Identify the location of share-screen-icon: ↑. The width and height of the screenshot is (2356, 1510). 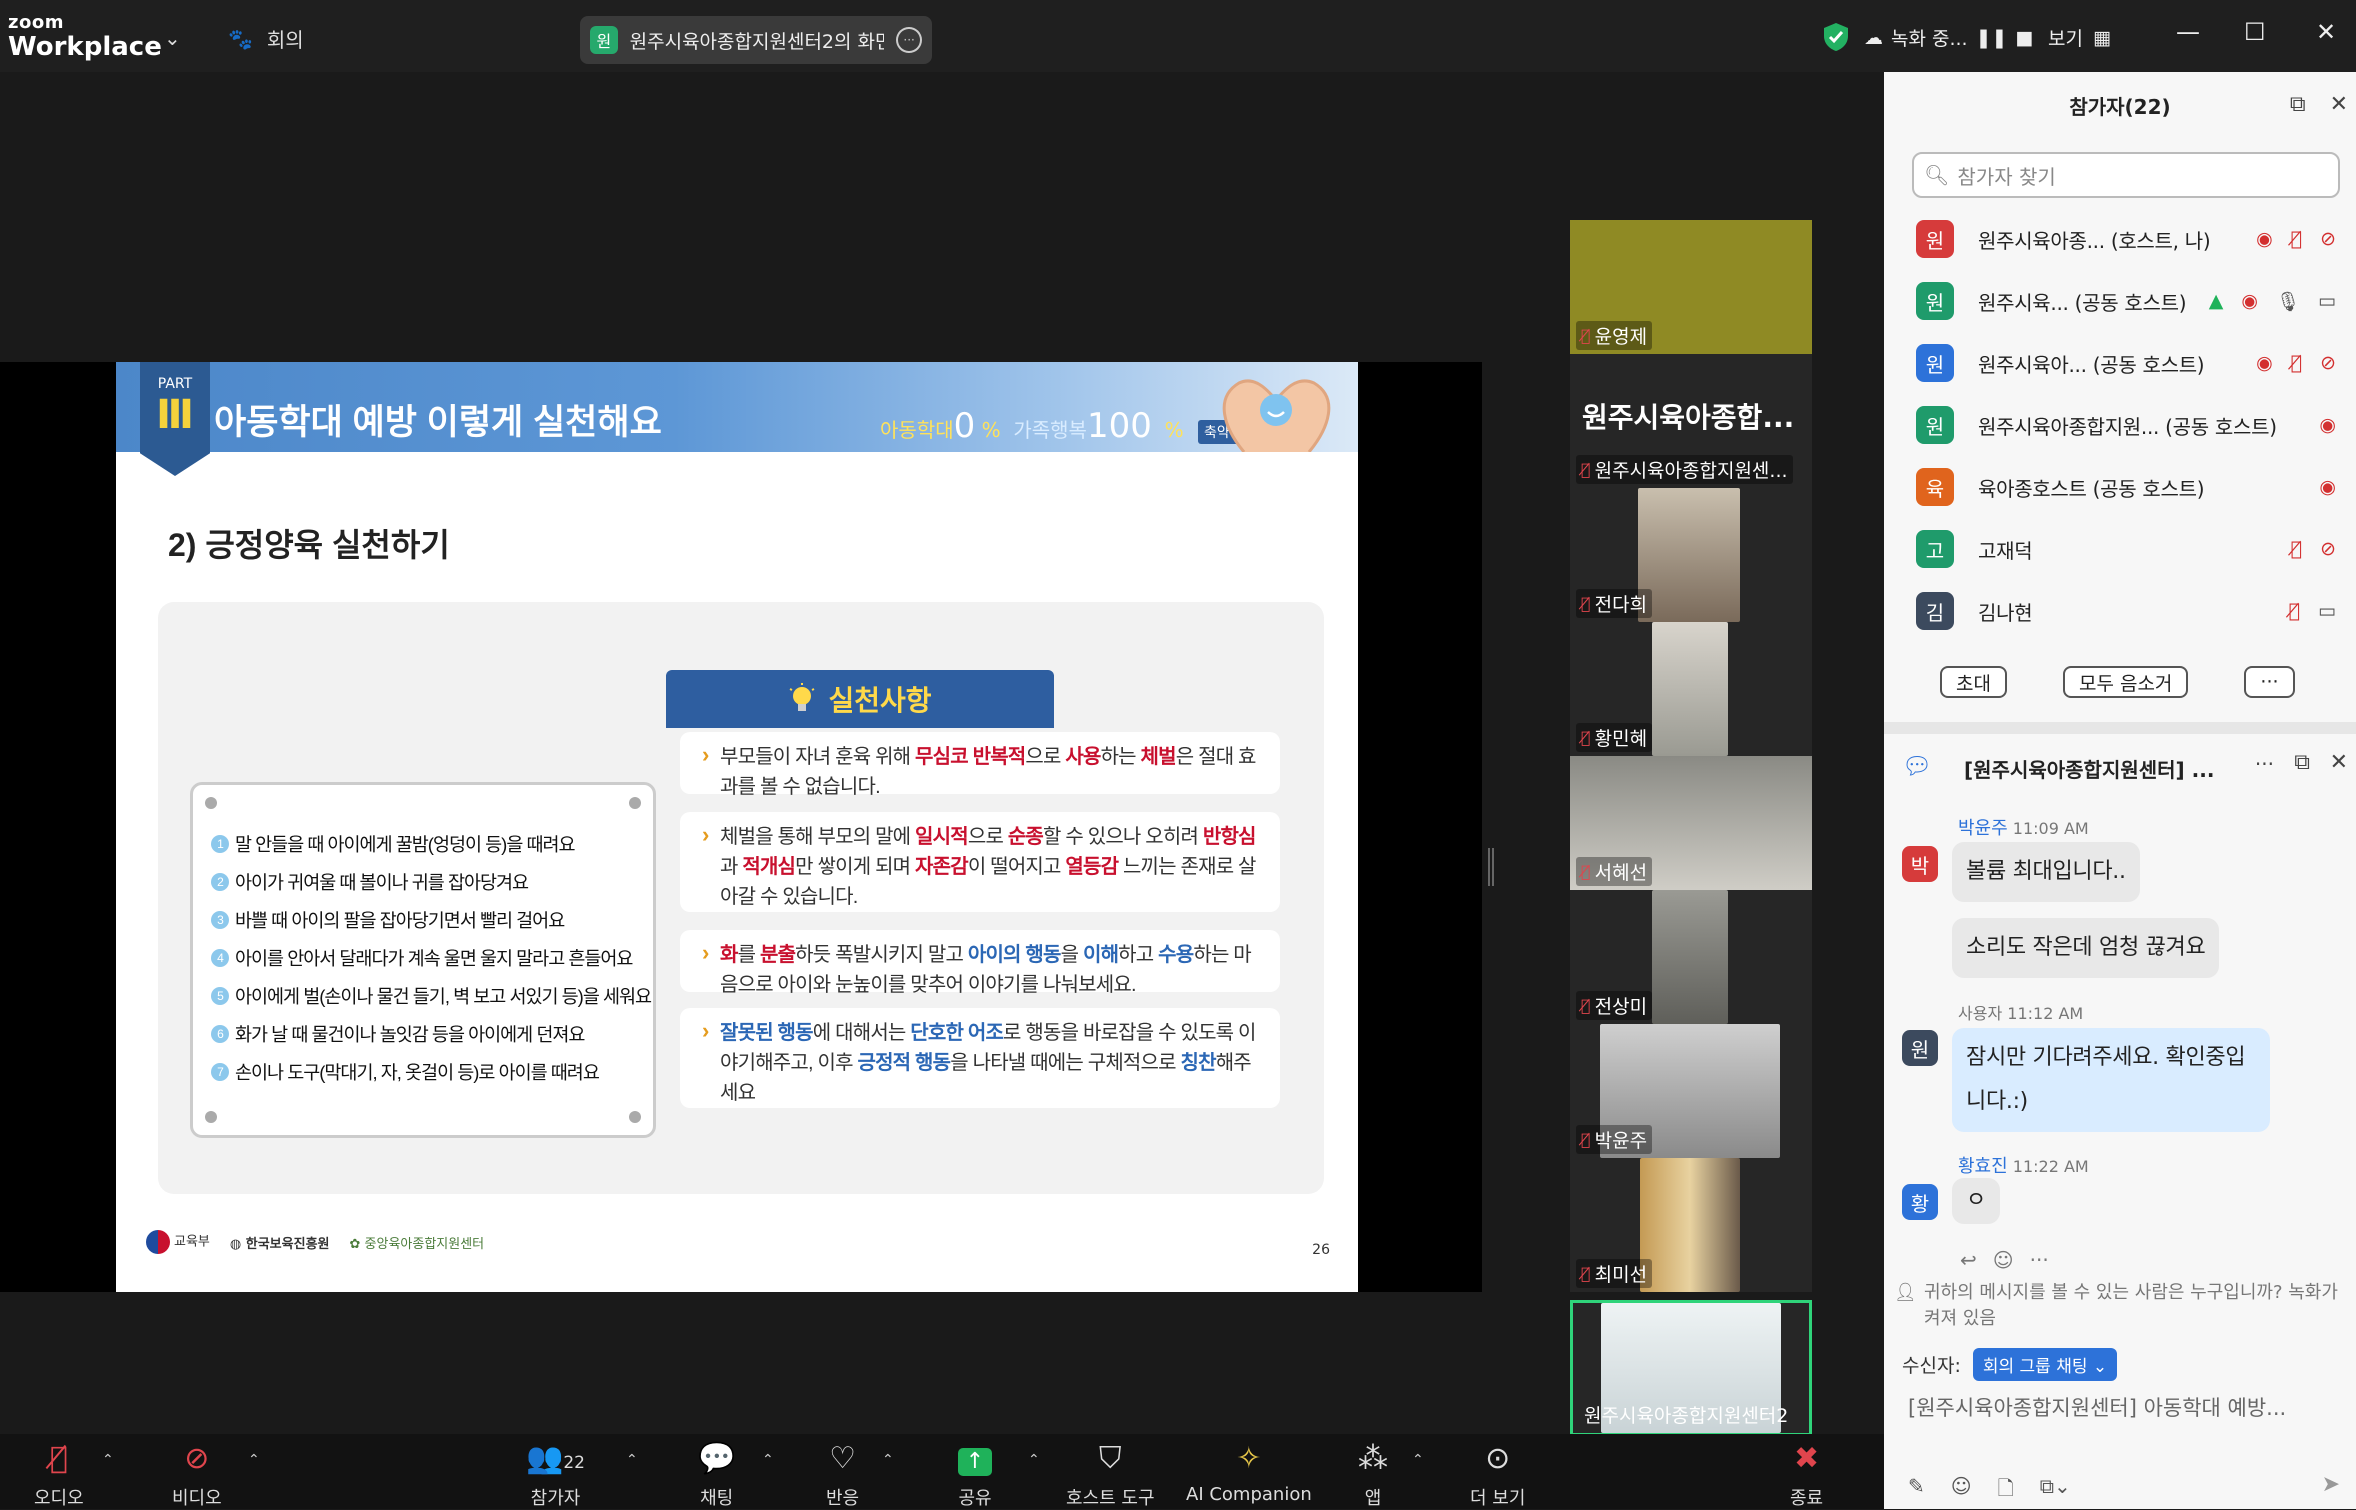
(975, 1459).